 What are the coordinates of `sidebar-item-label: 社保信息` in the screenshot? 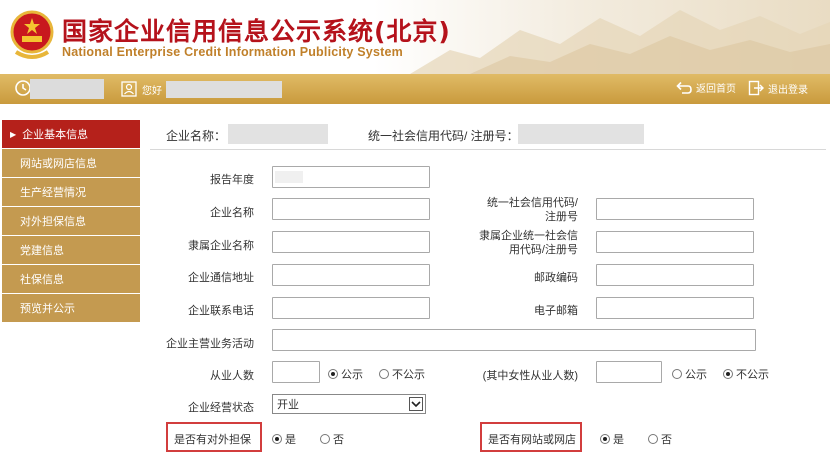 It's located at (42, 280).